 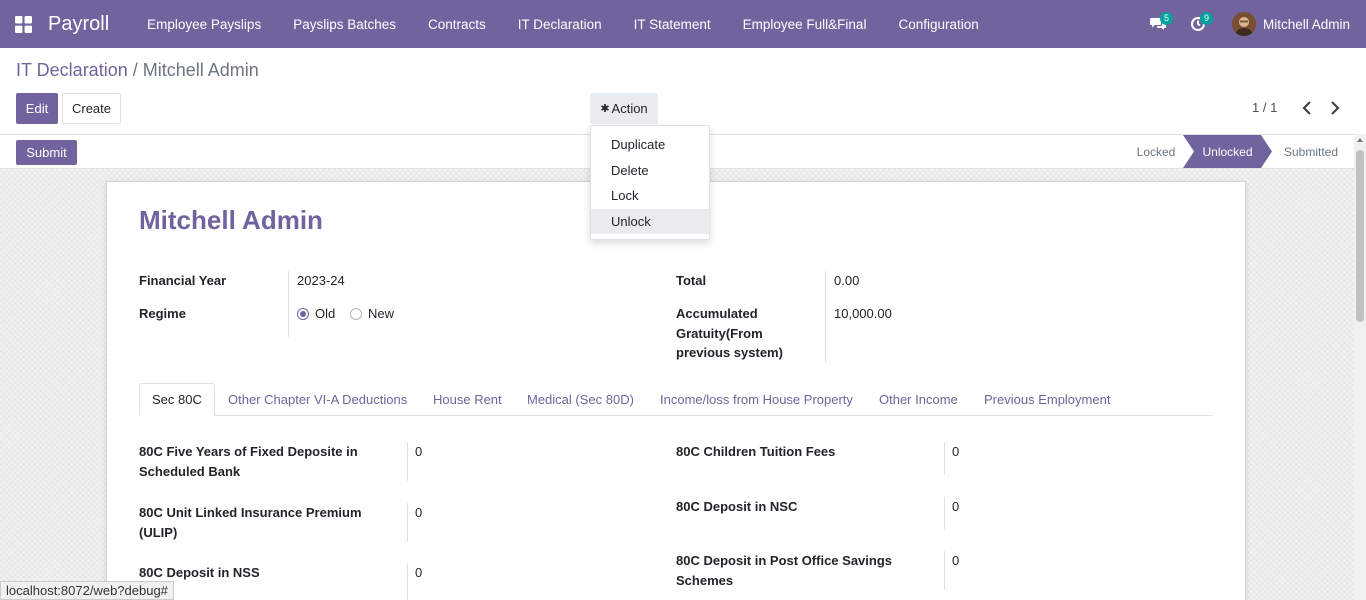 What do you see at coordinates (467, 399) in the screenshot?
I see `tab-house-rent: House Rent` at bounding box center [467, 399].